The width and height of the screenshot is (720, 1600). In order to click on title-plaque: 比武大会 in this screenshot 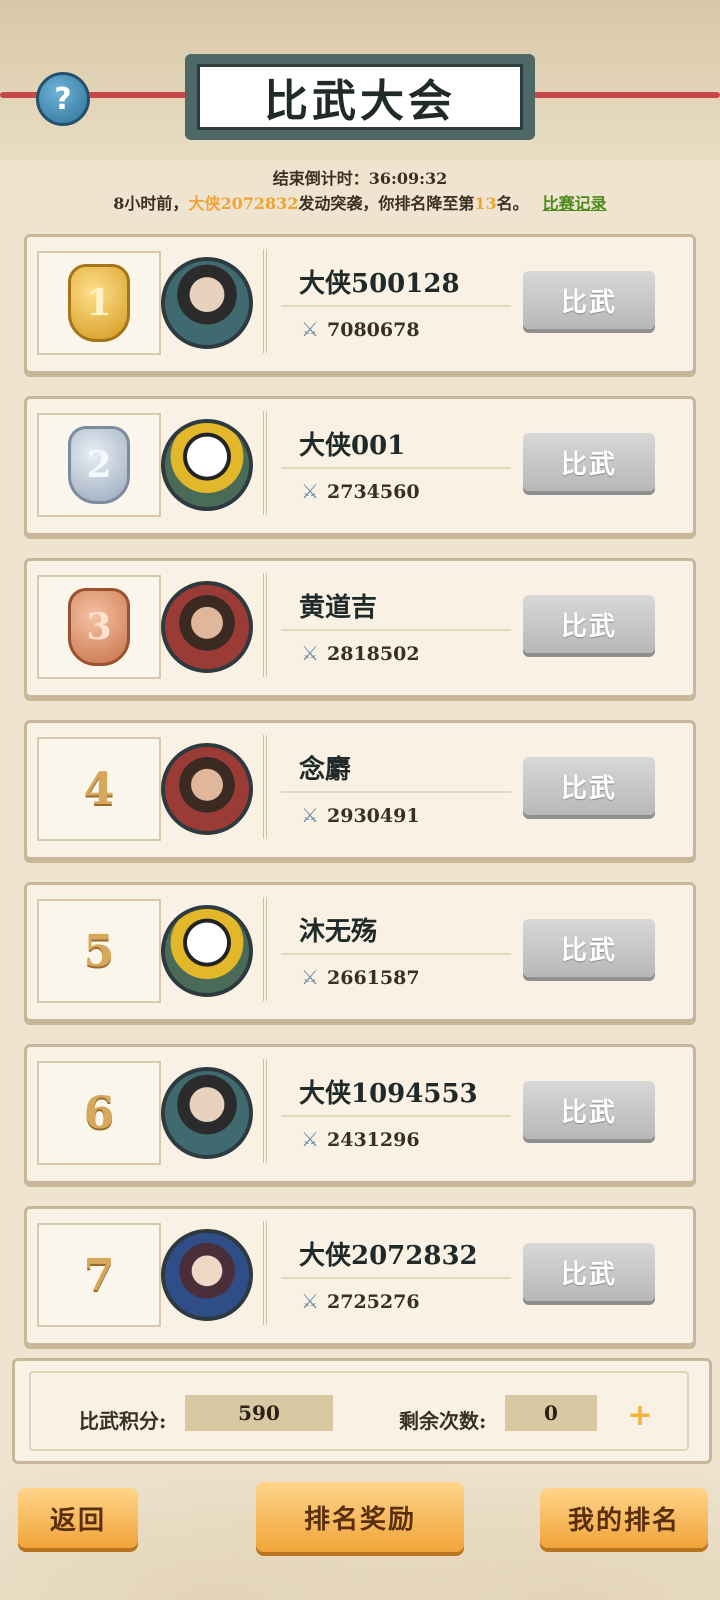, I will do `click(360, 97)`.